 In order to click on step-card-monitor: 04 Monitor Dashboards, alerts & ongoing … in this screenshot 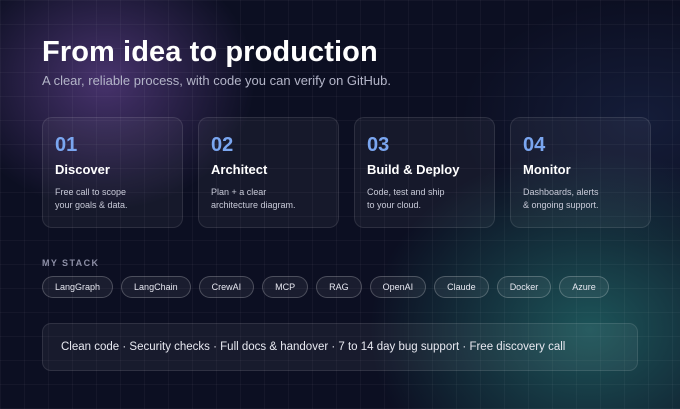, I will do `click(580, 172)`.